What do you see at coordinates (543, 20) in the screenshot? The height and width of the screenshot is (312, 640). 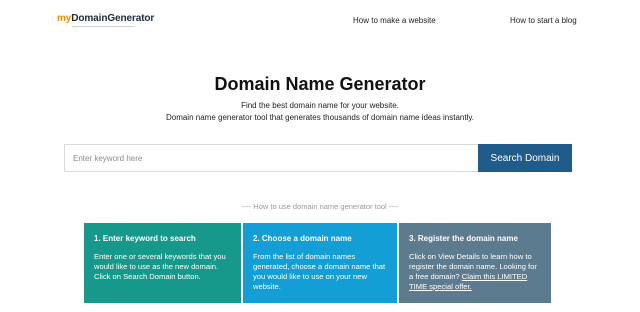 I see `nav-link-start-blog: How to start a blog` at bounding box center [543, 20].